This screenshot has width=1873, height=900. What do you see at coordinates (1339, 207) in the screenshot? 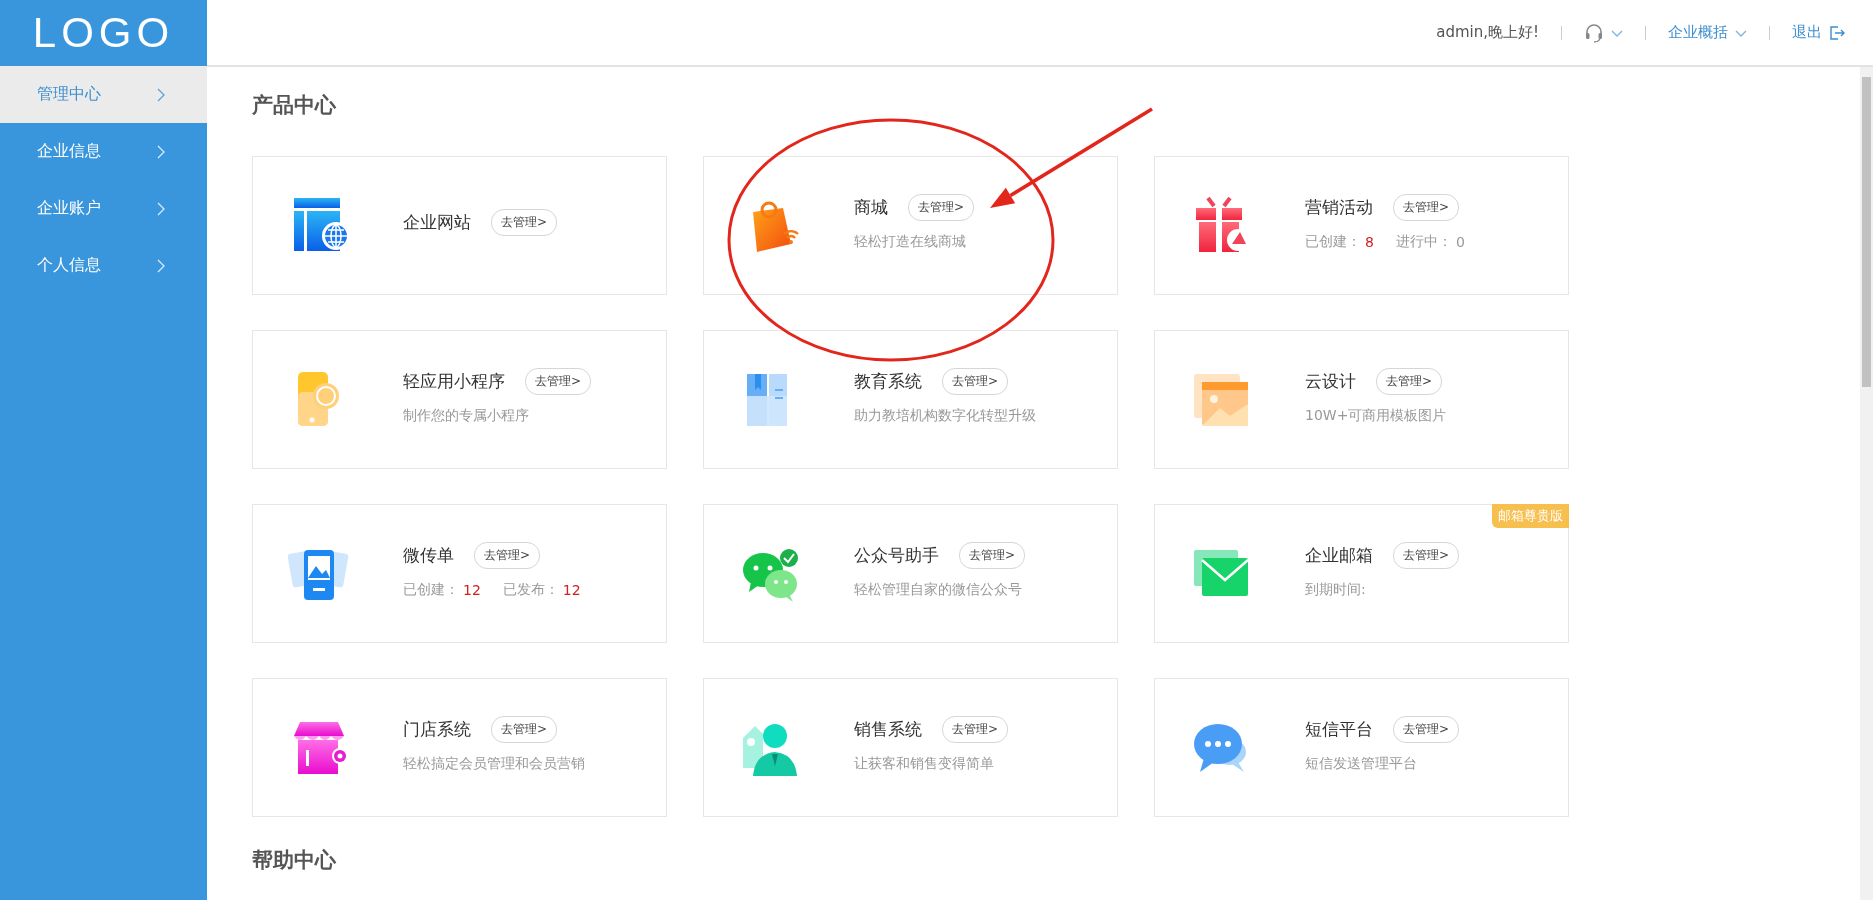
I see `product-name: 营销活动` at bounding box center [1339, 207].